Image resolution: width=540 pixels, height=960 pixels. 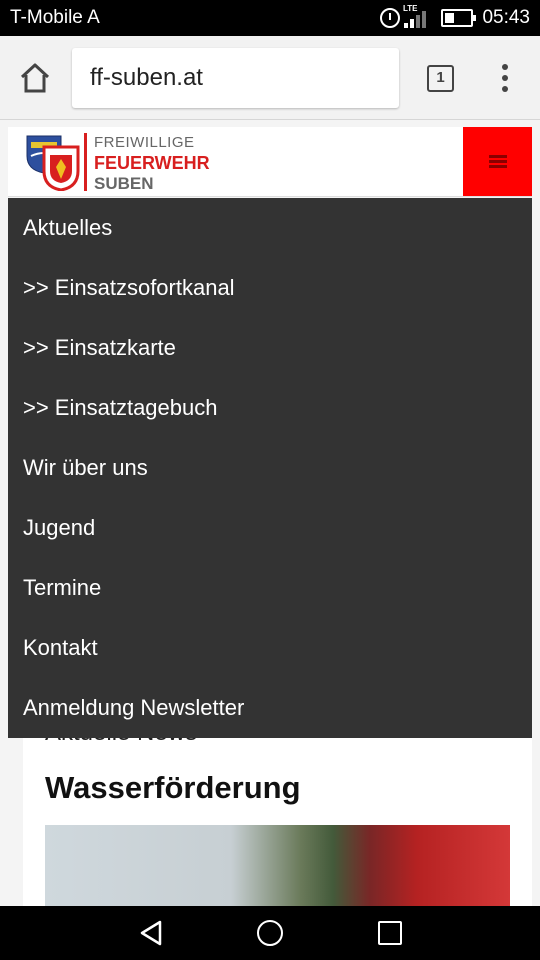 I want to click on post-image, so click(x=277, y=865).